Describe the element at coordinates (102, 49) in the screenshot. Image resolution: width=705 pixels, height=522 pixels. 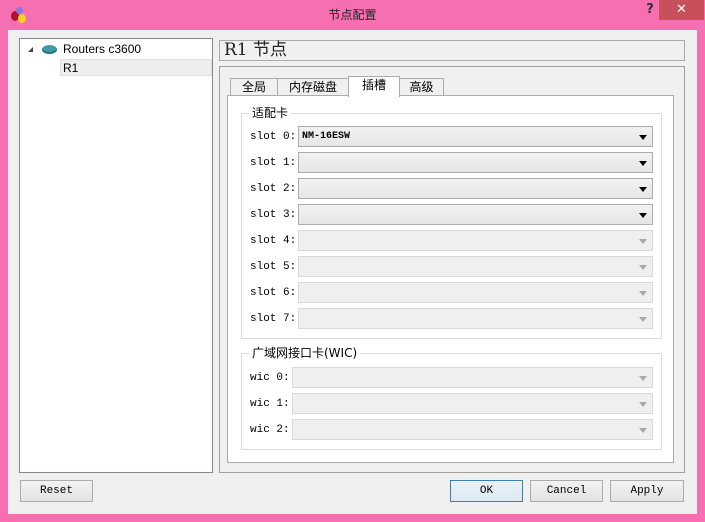
I see `tree-item-label: Routers c3600` at that location.